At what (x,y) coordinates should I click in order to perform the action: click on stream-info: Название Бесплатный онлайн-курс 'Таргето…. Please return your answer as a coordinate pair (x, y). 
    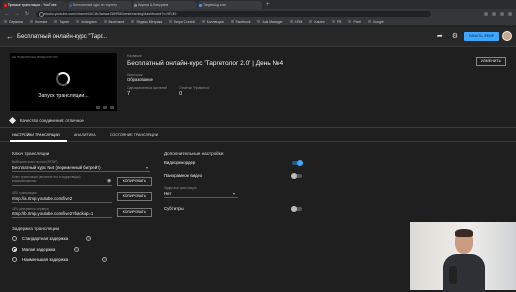
    Looking at the image, I should click on (205, 75).